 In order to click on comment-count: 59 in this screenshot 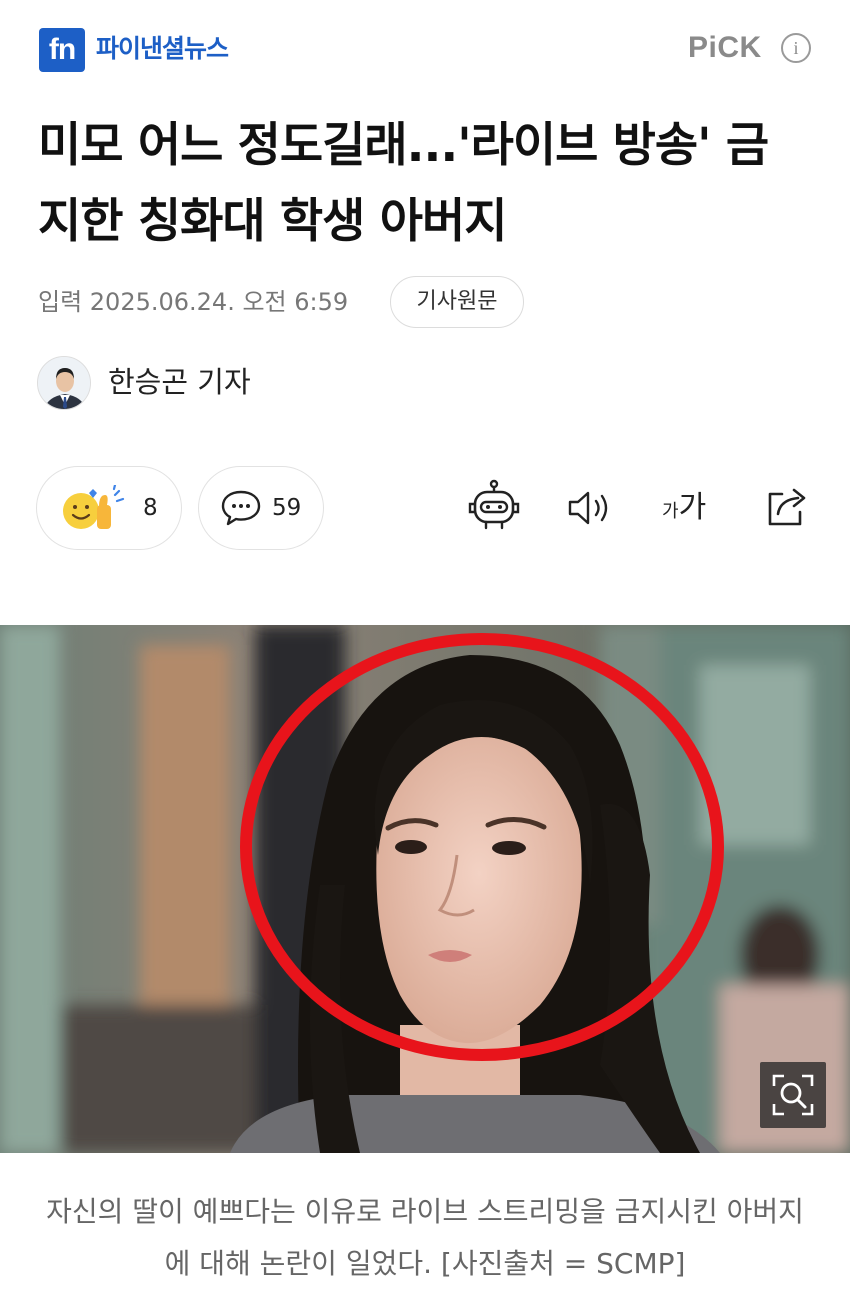, I will do `click(287, 508)`.